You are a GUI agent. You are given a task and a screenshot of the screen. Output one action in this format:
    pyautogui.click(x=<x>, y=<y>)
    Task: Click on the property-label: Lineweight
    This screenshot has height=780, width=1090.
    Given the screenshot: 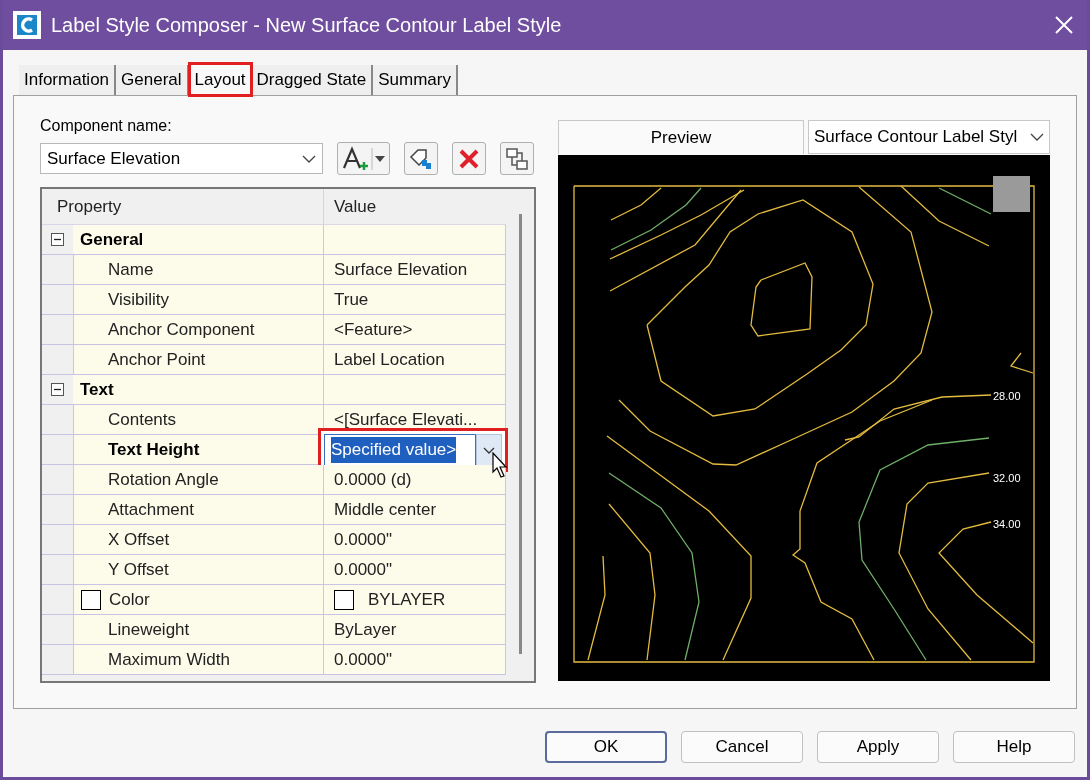 What is the action you would take?
    pyautogui.click(x=198, y=629)
    